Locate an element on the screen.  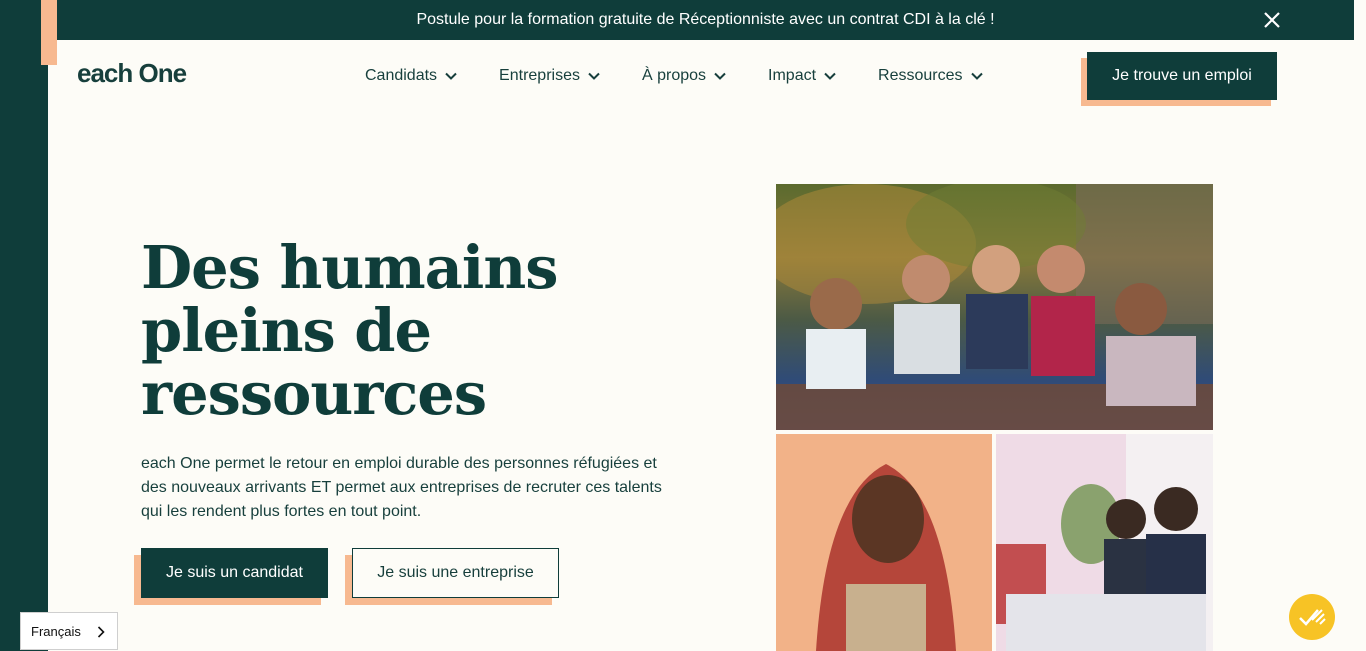
hero-photo-group is located at coordinates (994, 307).